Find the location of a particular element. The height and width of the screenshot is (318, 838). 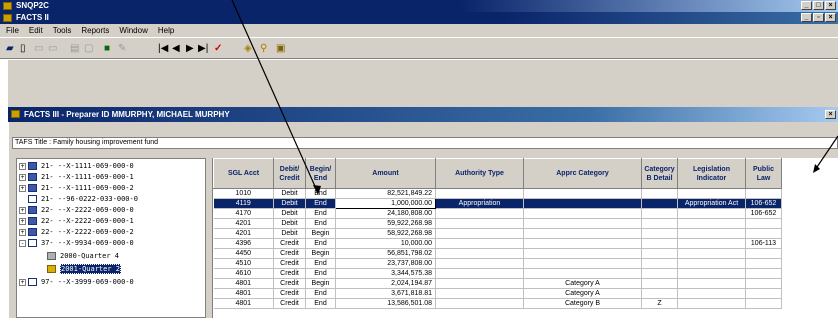

cell-sgl-acct: 4610 is located at coordinates (243, 273).